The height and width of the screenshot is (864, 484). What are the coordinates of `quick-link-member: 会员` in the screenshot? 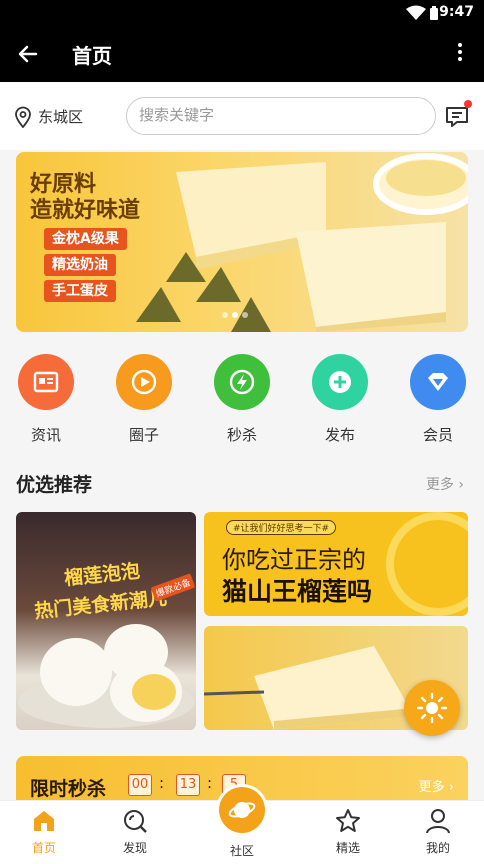 It's located at (438, 399).